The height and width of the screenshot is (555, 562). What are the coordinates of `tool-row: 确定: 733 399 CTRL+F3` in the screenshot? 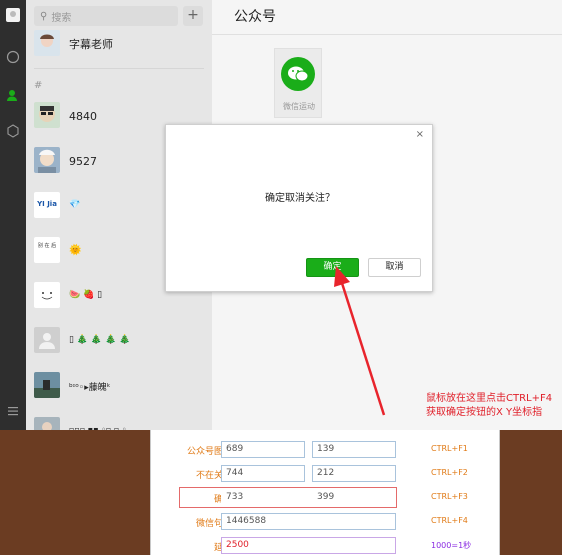 It's located at (326, 499).